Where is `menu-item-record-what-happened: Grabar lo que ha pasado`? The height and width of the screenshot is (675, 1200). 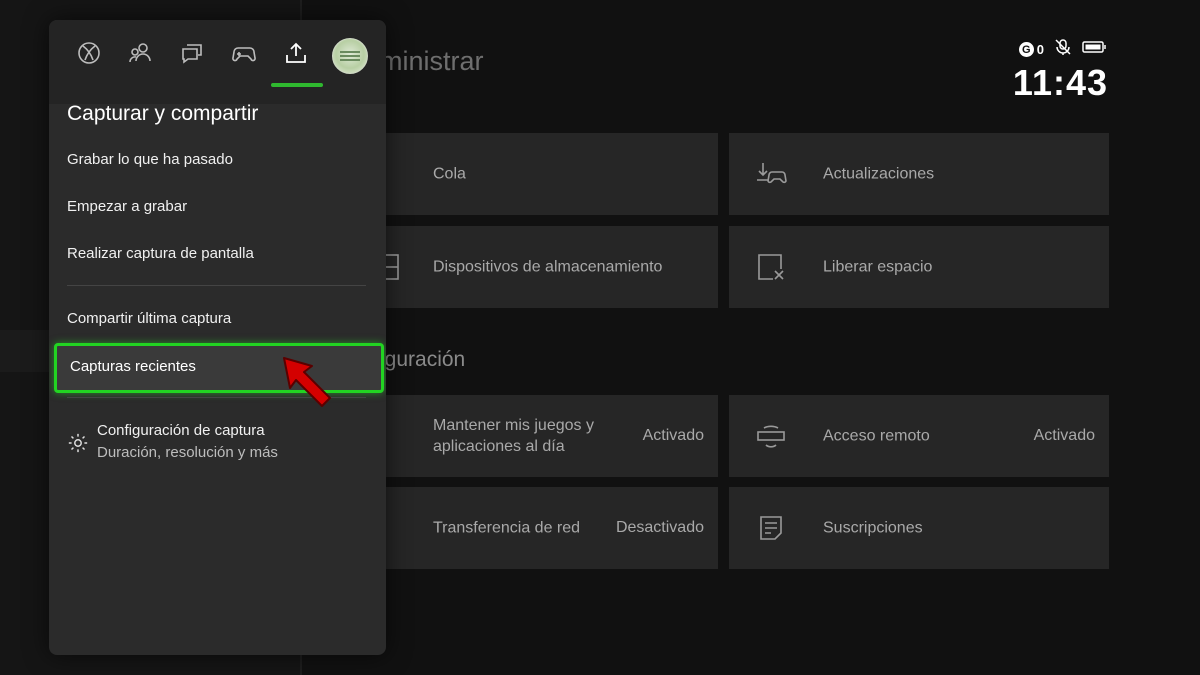
menu-item-record-what-happened: Grabar lo que ha pasado is located at coordinates (150, 159).